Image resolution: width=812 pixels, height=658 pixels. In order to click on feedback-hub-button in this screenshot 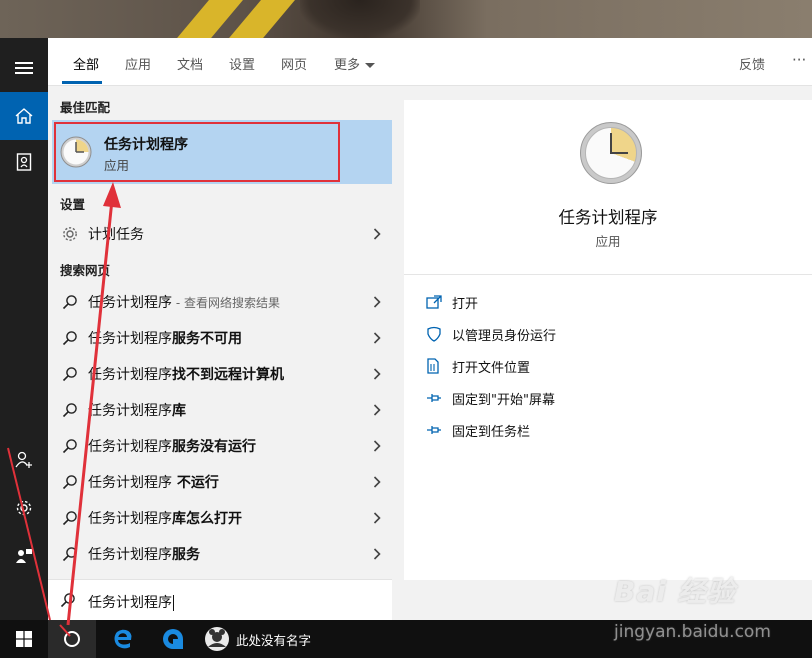, I will do `click(24, 556)`.